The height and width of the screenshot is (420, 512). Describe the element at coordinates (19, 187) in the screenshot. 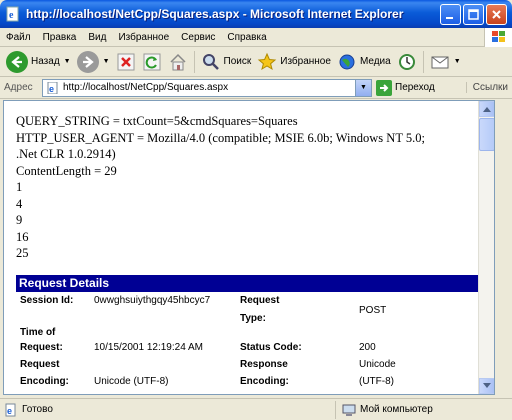

I see `output-line: 1` at that location.